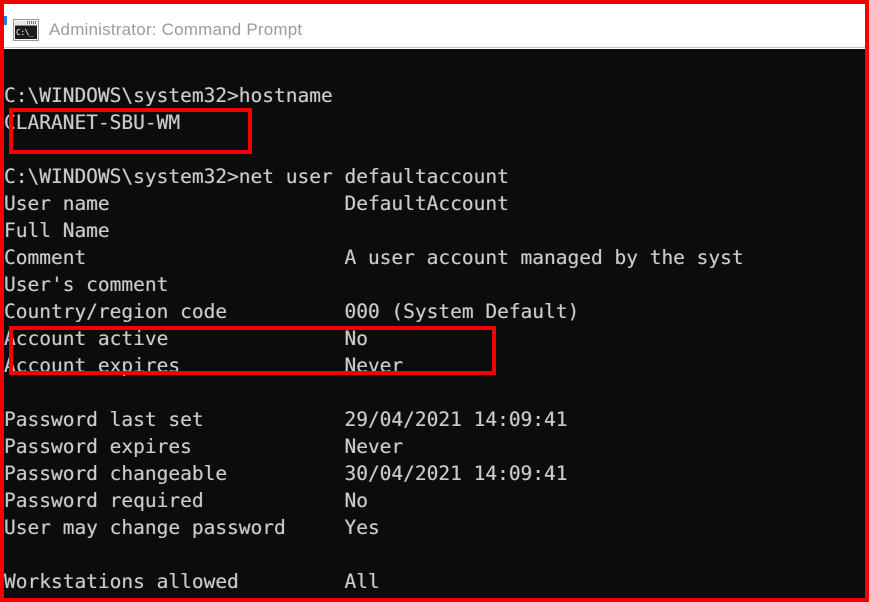 This screenshot has width=869, height=602. What do you see at coordinates (434, 8) in the screenshot?
I see `clipped-top-strip: ' ' ' ' ' ' ' ' ' ' ' ' ' ' ' '` at bounding box center [434, 8].